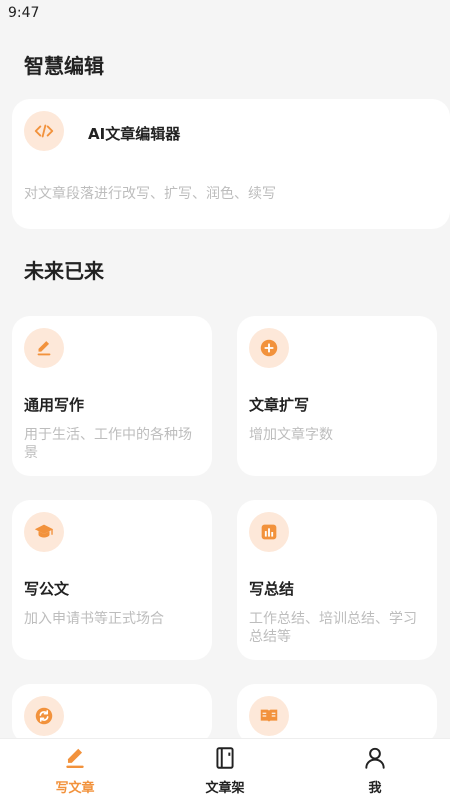 Image resolution: width=450 pixels, height=800 pixels. What do you see at coordinates (269, 716) in the screenshot?
I see `book-icon` at bounding box center [269, 716].